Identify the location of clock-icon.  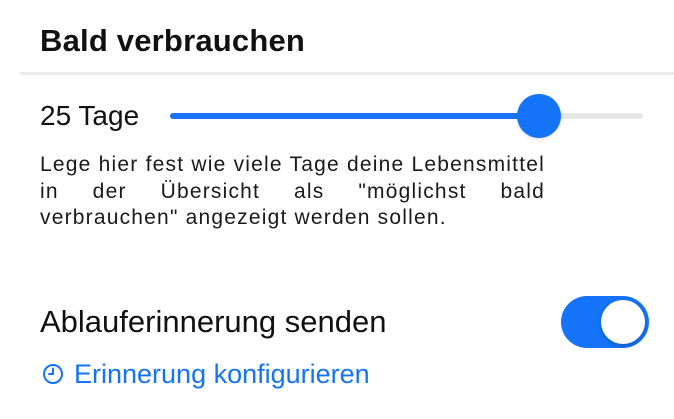
(53, 374).